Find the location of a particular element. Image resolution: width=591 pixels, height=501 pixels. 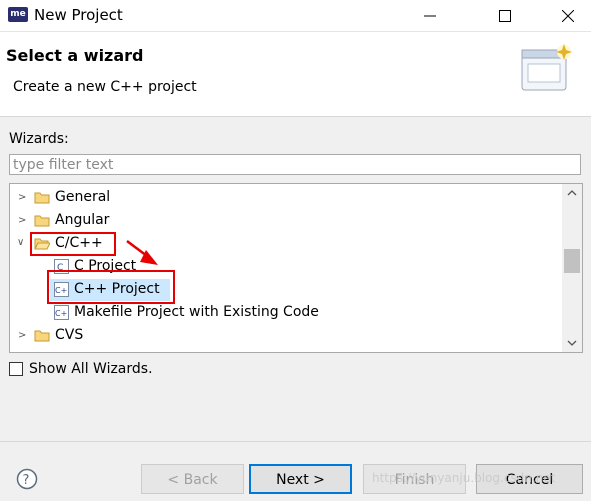

tree-scrollbar is located at coordinates (572, 268).